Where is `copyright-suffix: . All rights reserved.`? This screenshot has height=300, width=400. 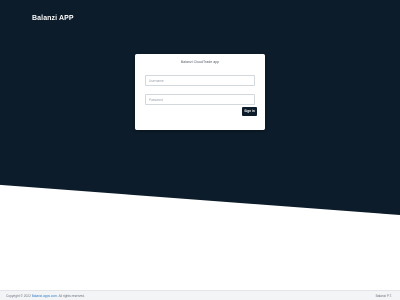
copyright-suffix: . All rights reserved. is located at coordinates (70, 296).